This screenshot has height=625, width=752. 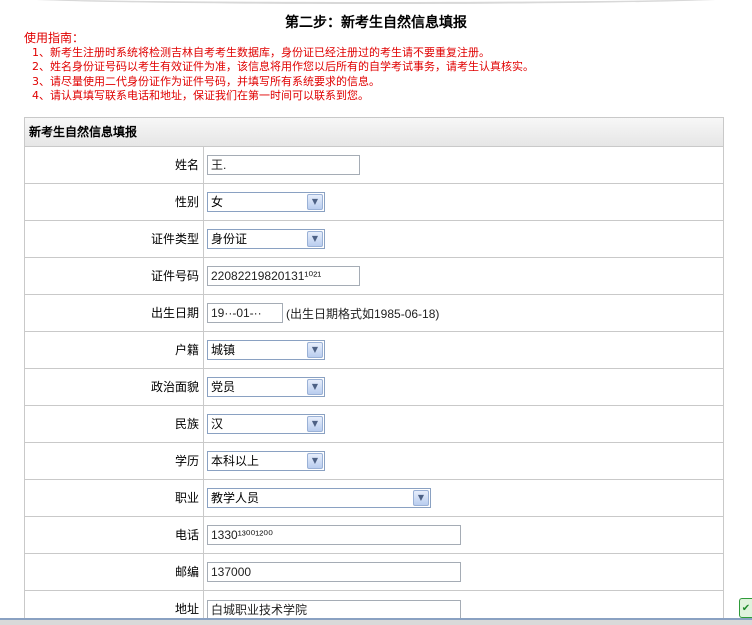 What do you see at coordinates (114, 461) in the screenshot?
I see `education-label: 学历` at bounding box center [114, 461].